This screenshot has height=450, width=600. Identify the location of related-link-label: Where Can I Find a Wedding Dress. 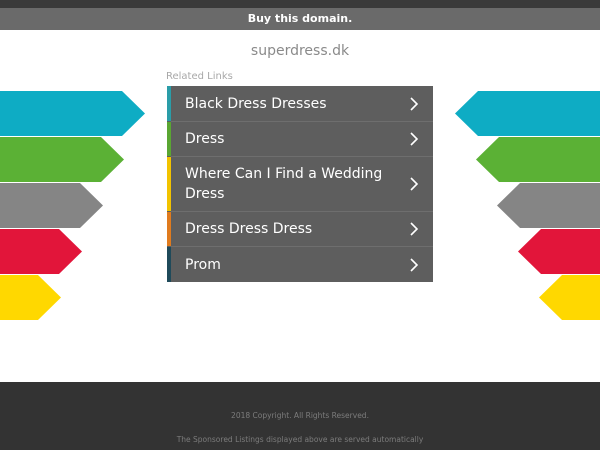
(284, 184).